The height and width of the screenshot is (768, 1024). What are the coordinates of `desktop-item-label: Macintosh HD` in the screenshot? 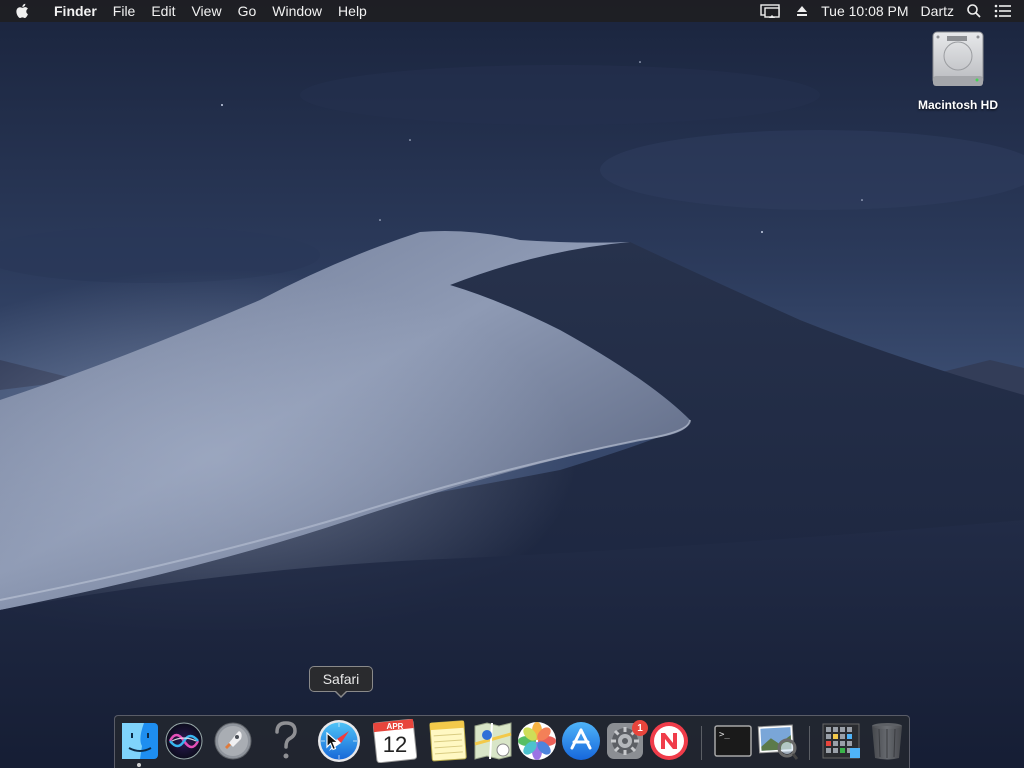 It's located at (957, 105).